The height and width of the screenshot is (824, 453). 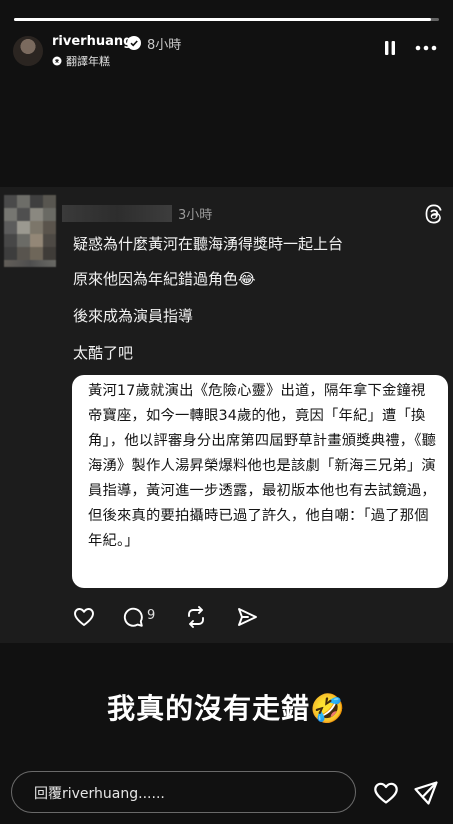 I want to click on heart-icon, so click(x=84, y=617).